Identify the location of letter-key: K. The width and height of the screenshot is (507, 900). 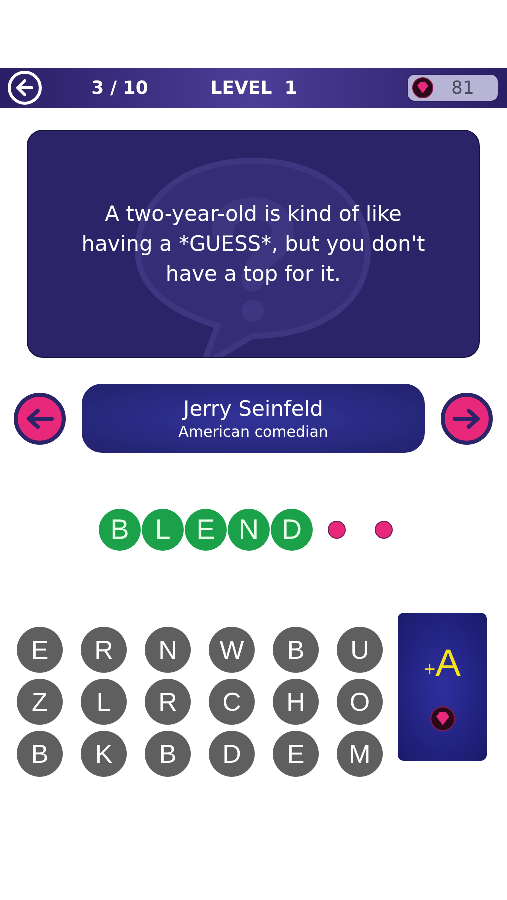
(104, 754).